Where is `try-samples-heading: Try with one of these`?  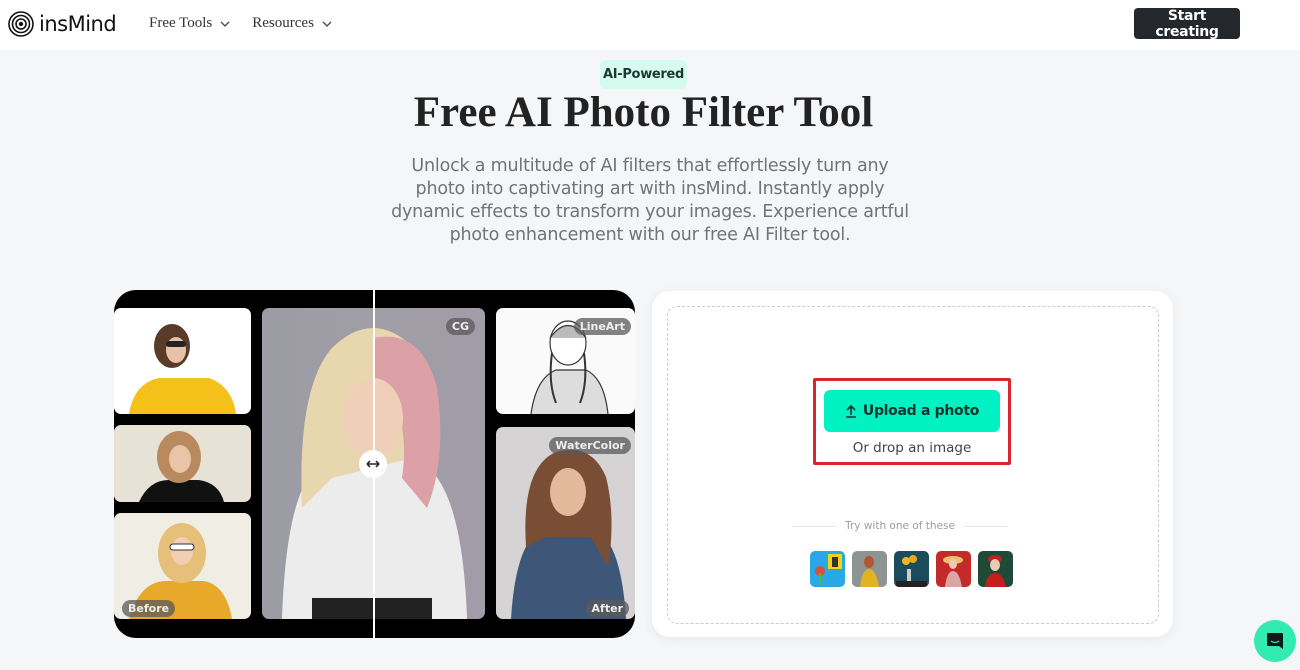 try-samples-heading: Try with one of these is located at coordinates (900, 526).